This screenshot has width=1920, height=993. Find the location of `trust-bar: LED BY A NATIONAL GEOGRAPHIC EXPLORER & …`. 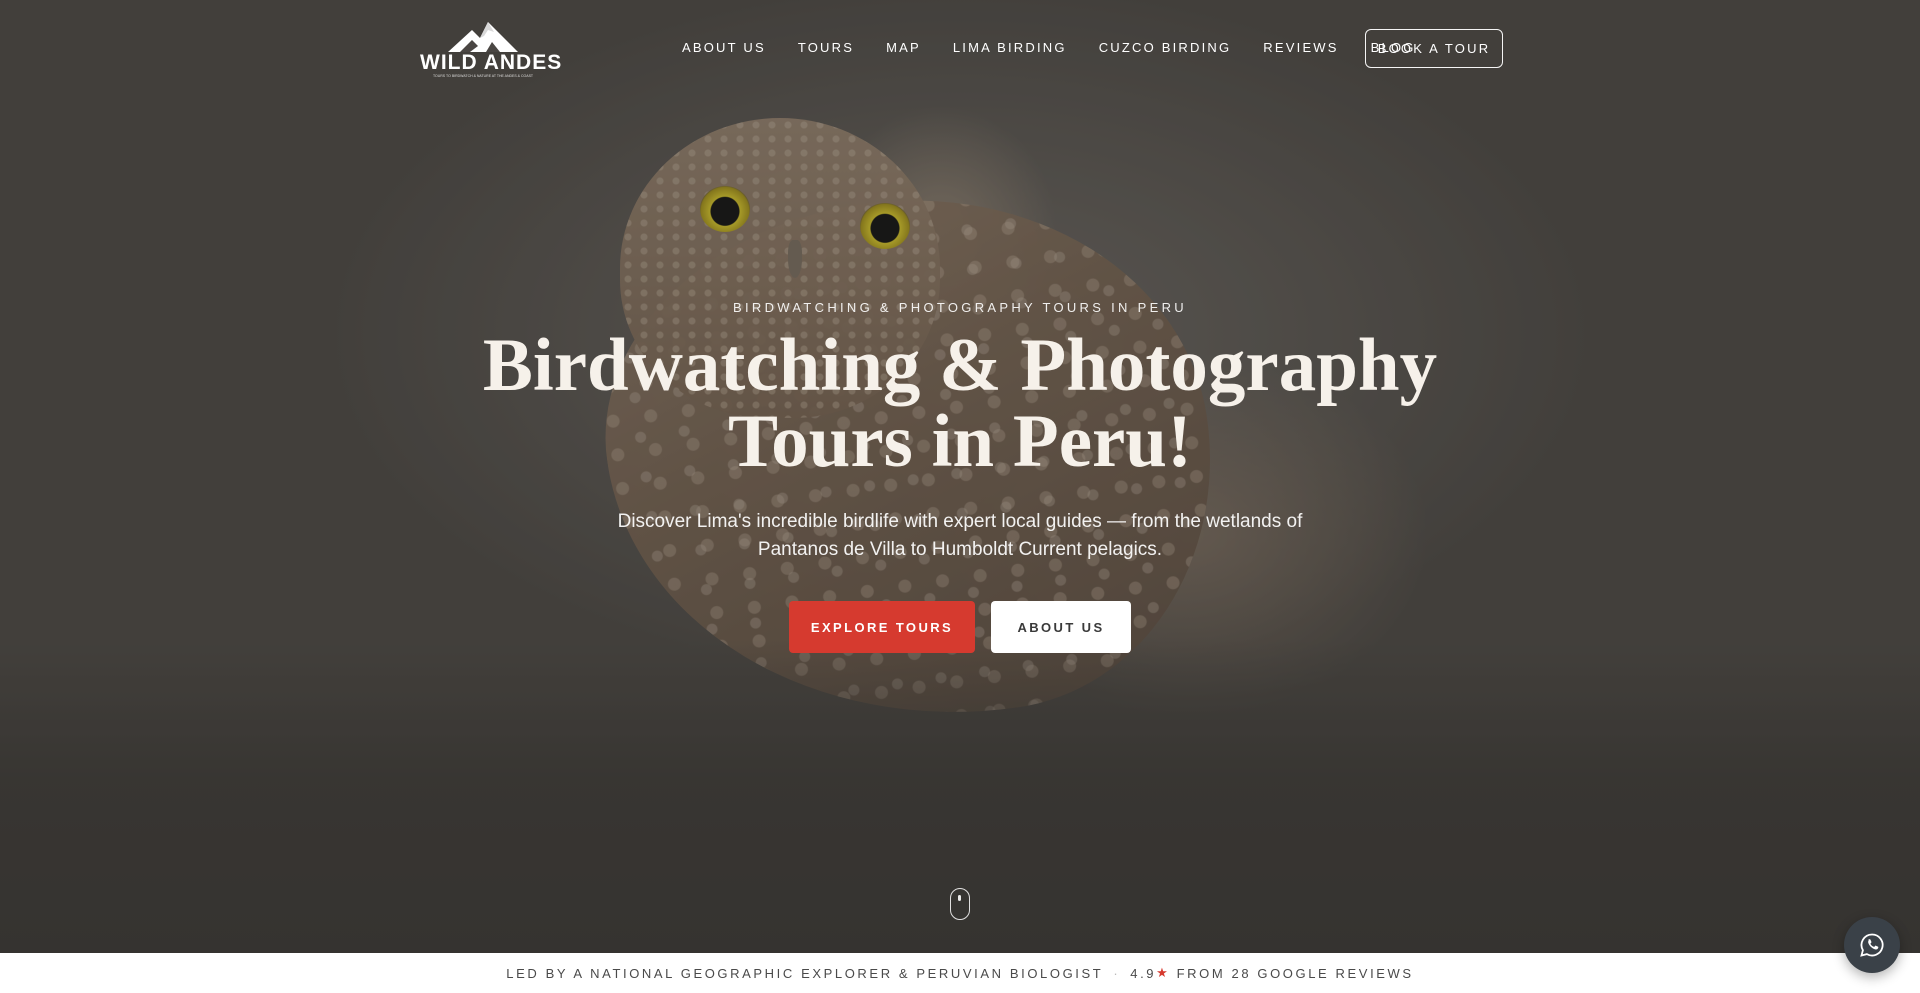

trust-bar: LED BY A NATIONAL GEOGRAPHIC EXPLORER & … is located at coordinates (960, 973).